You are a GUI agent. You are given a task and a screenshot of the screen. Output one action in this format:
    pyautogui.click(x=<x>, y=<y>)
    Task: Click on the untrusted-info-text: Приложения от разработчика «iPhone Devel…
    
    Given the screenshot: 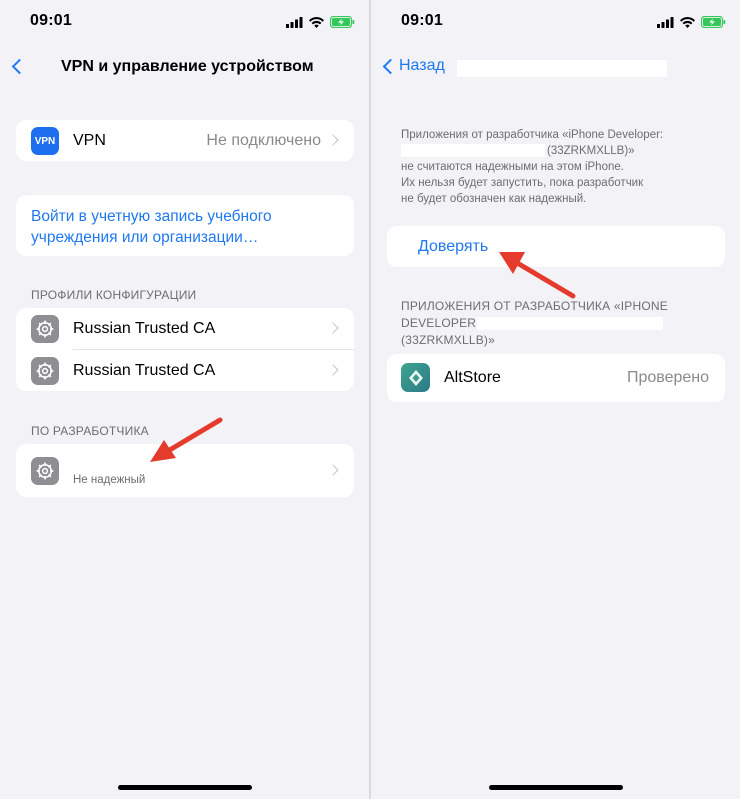 What is the action you would take?
    pyautogui.click(x=561, y=167)
    